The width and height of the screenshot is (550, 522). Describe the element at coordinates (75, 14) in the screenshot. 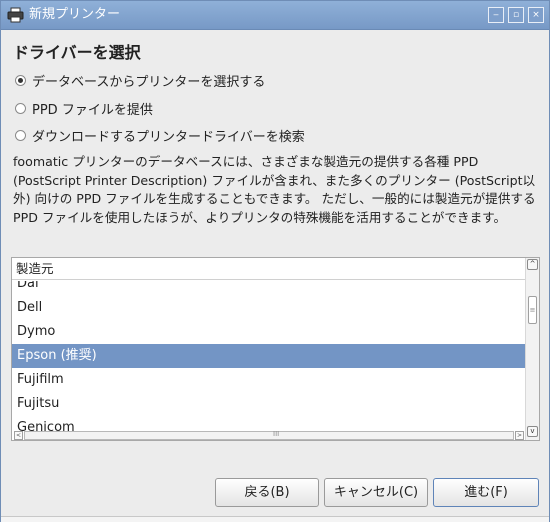

I see `window-title: 新規プリンター` at that location.